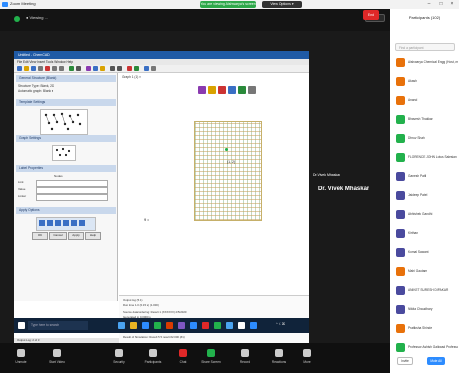  Describe the element at coordinates (146, 68) in the screenshot. I see `settings-icon` at that location.